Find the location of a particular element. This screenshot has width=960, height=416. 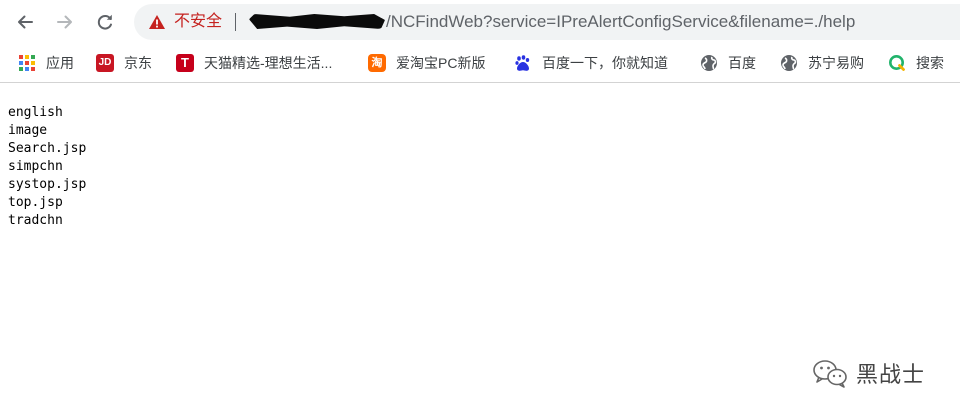

list-item: simpchn is located at coordinates (35, 166).